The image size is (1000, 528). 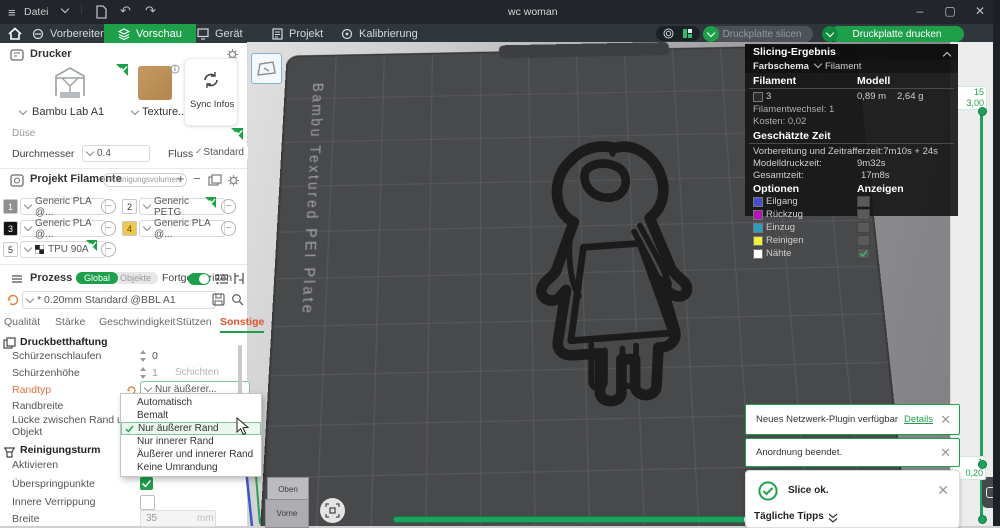 What do you see at coordinates (863, 253) in the screenshot?
I see `naehte-checkbox` at bounding box center [863, 253].